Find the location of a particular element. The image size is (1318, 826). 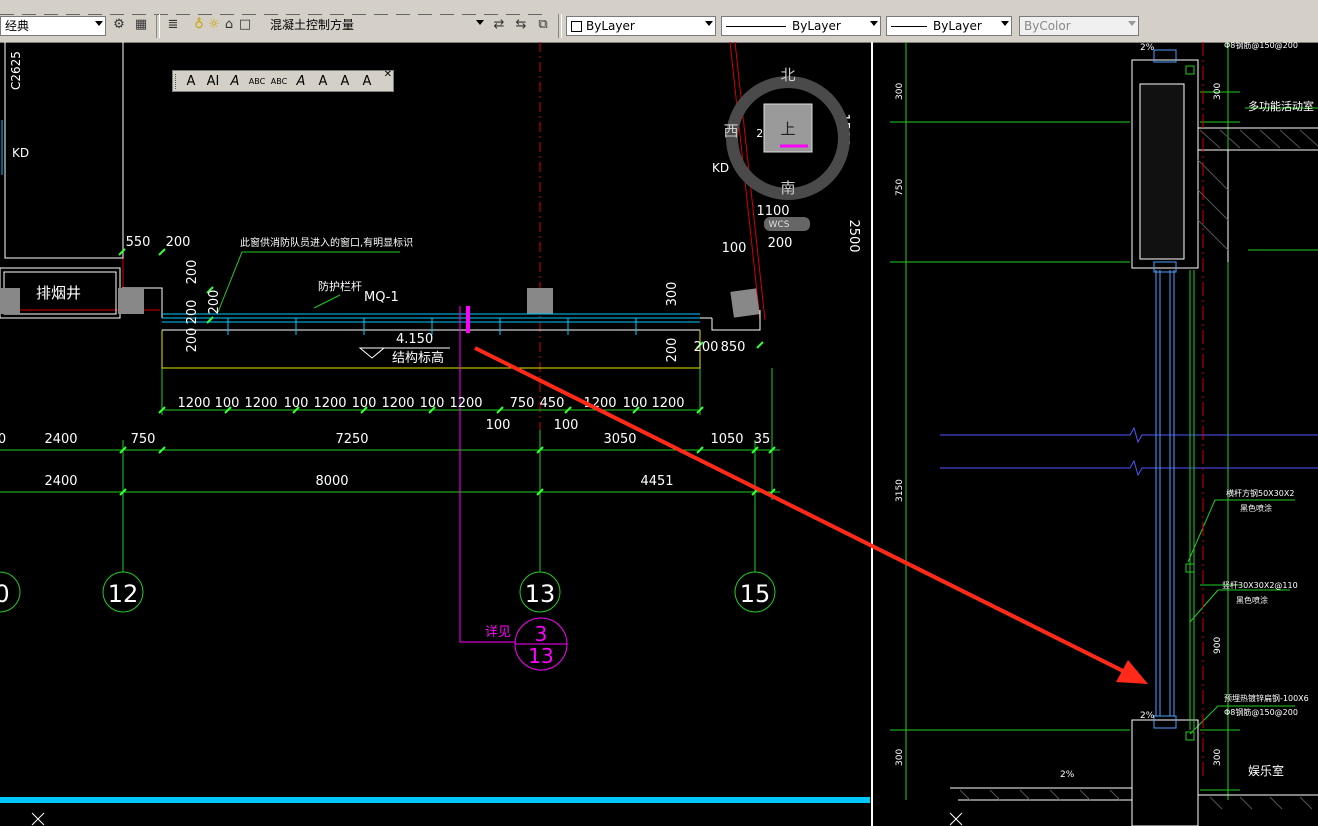

slope-bottom: 2% is located at coordinates (1067, 775).